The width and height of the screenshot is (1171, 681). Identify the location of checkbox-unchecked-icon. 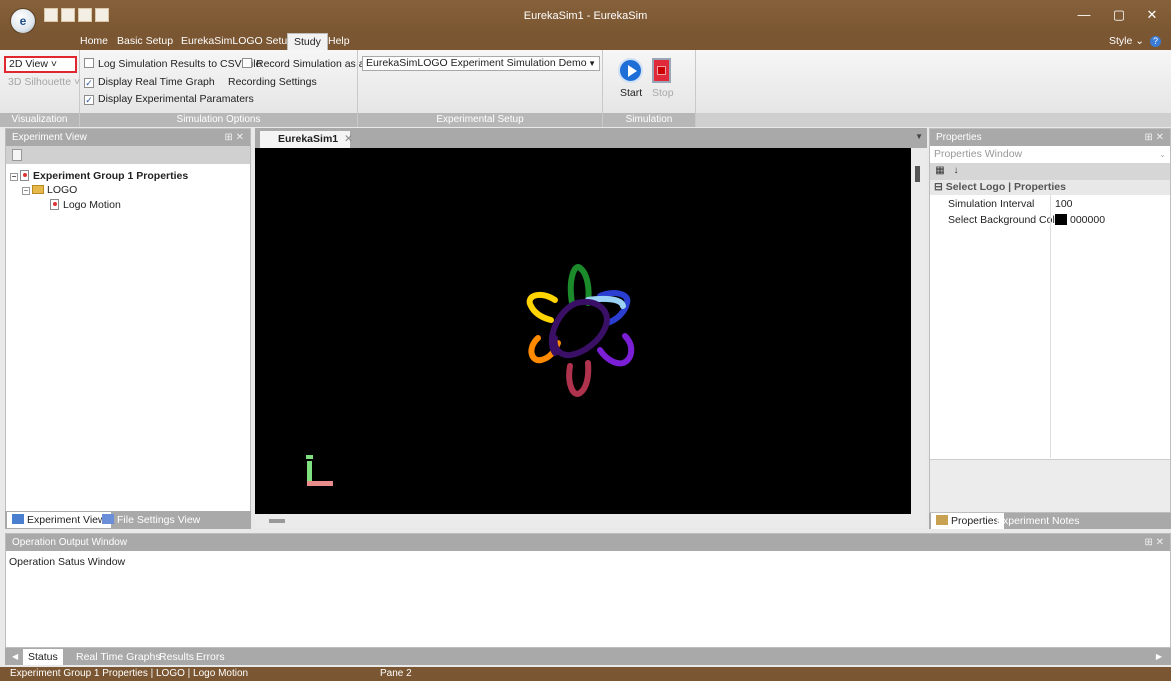
(89, 63).